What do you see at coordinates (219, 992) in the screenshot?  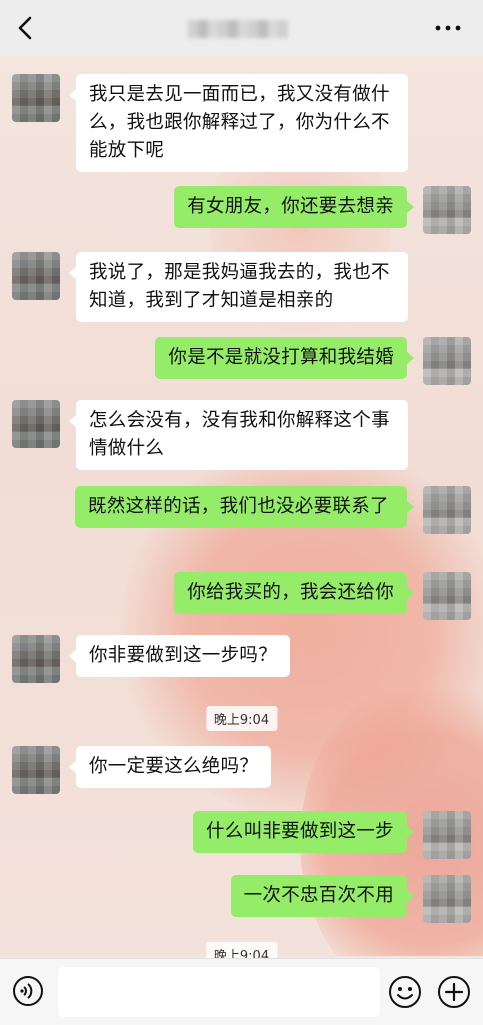 I see `message-input` at bounding box center [219, 992].